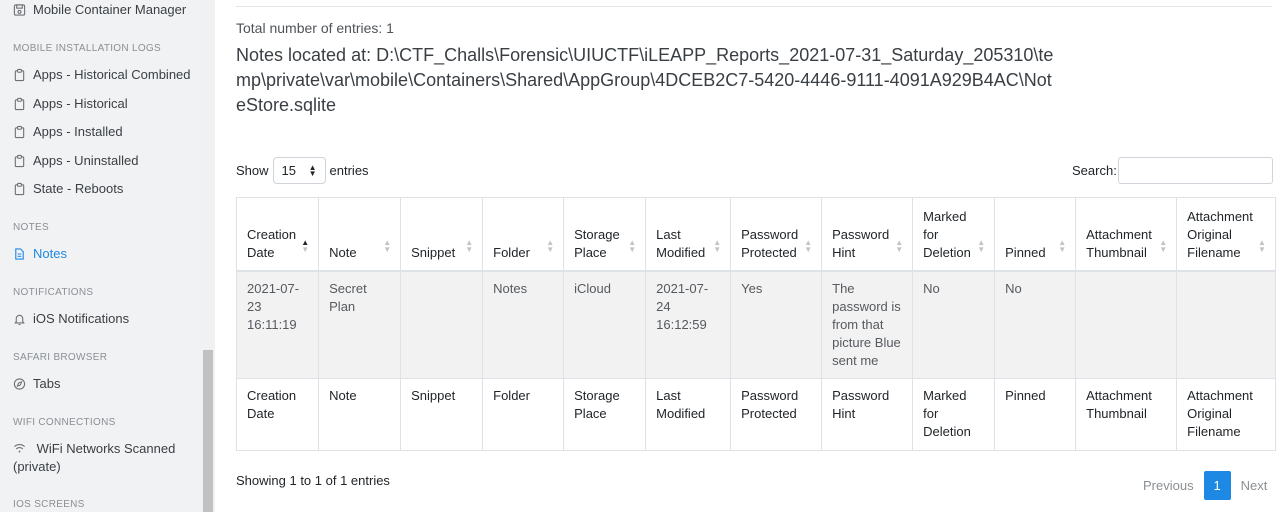  I want to click on sidebar-item-label: iOS Notifications, so click(81, 318).